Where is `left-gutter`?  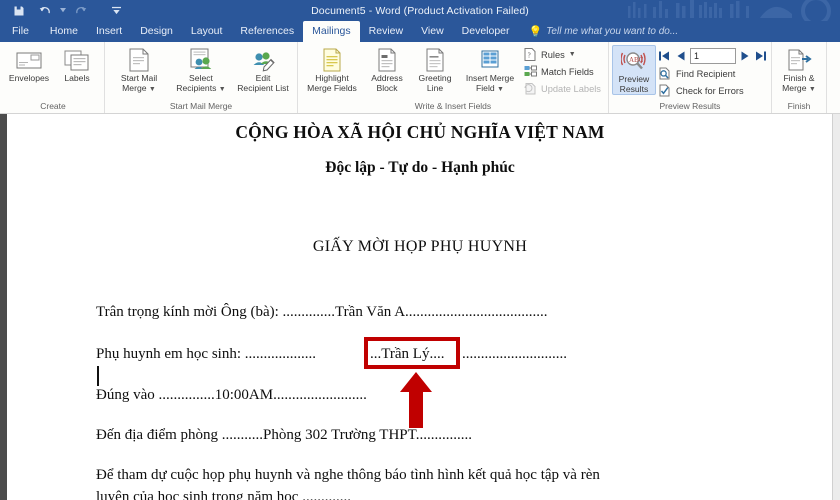
left-gutter is located at coordinates (3, 307).